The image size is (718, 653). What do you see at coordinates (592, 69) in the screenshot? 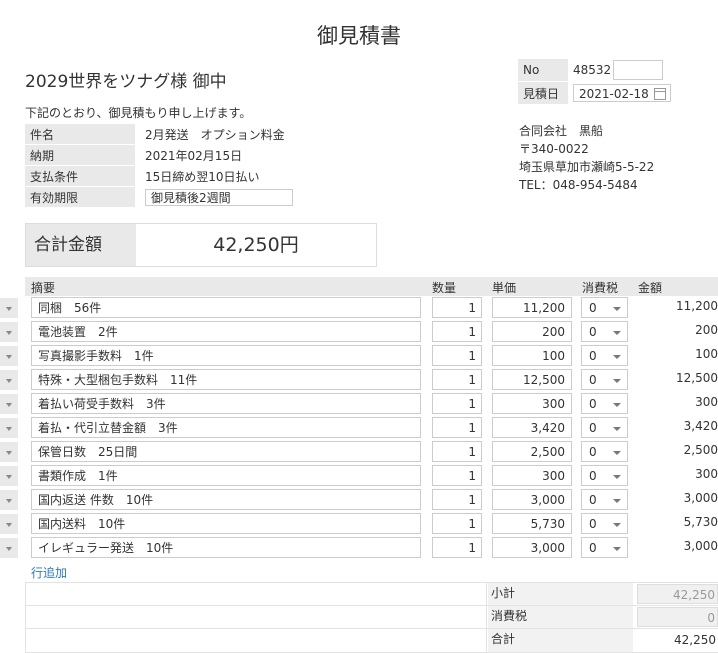
I see `quote-number: 48532` at bounding box center [592, 69].